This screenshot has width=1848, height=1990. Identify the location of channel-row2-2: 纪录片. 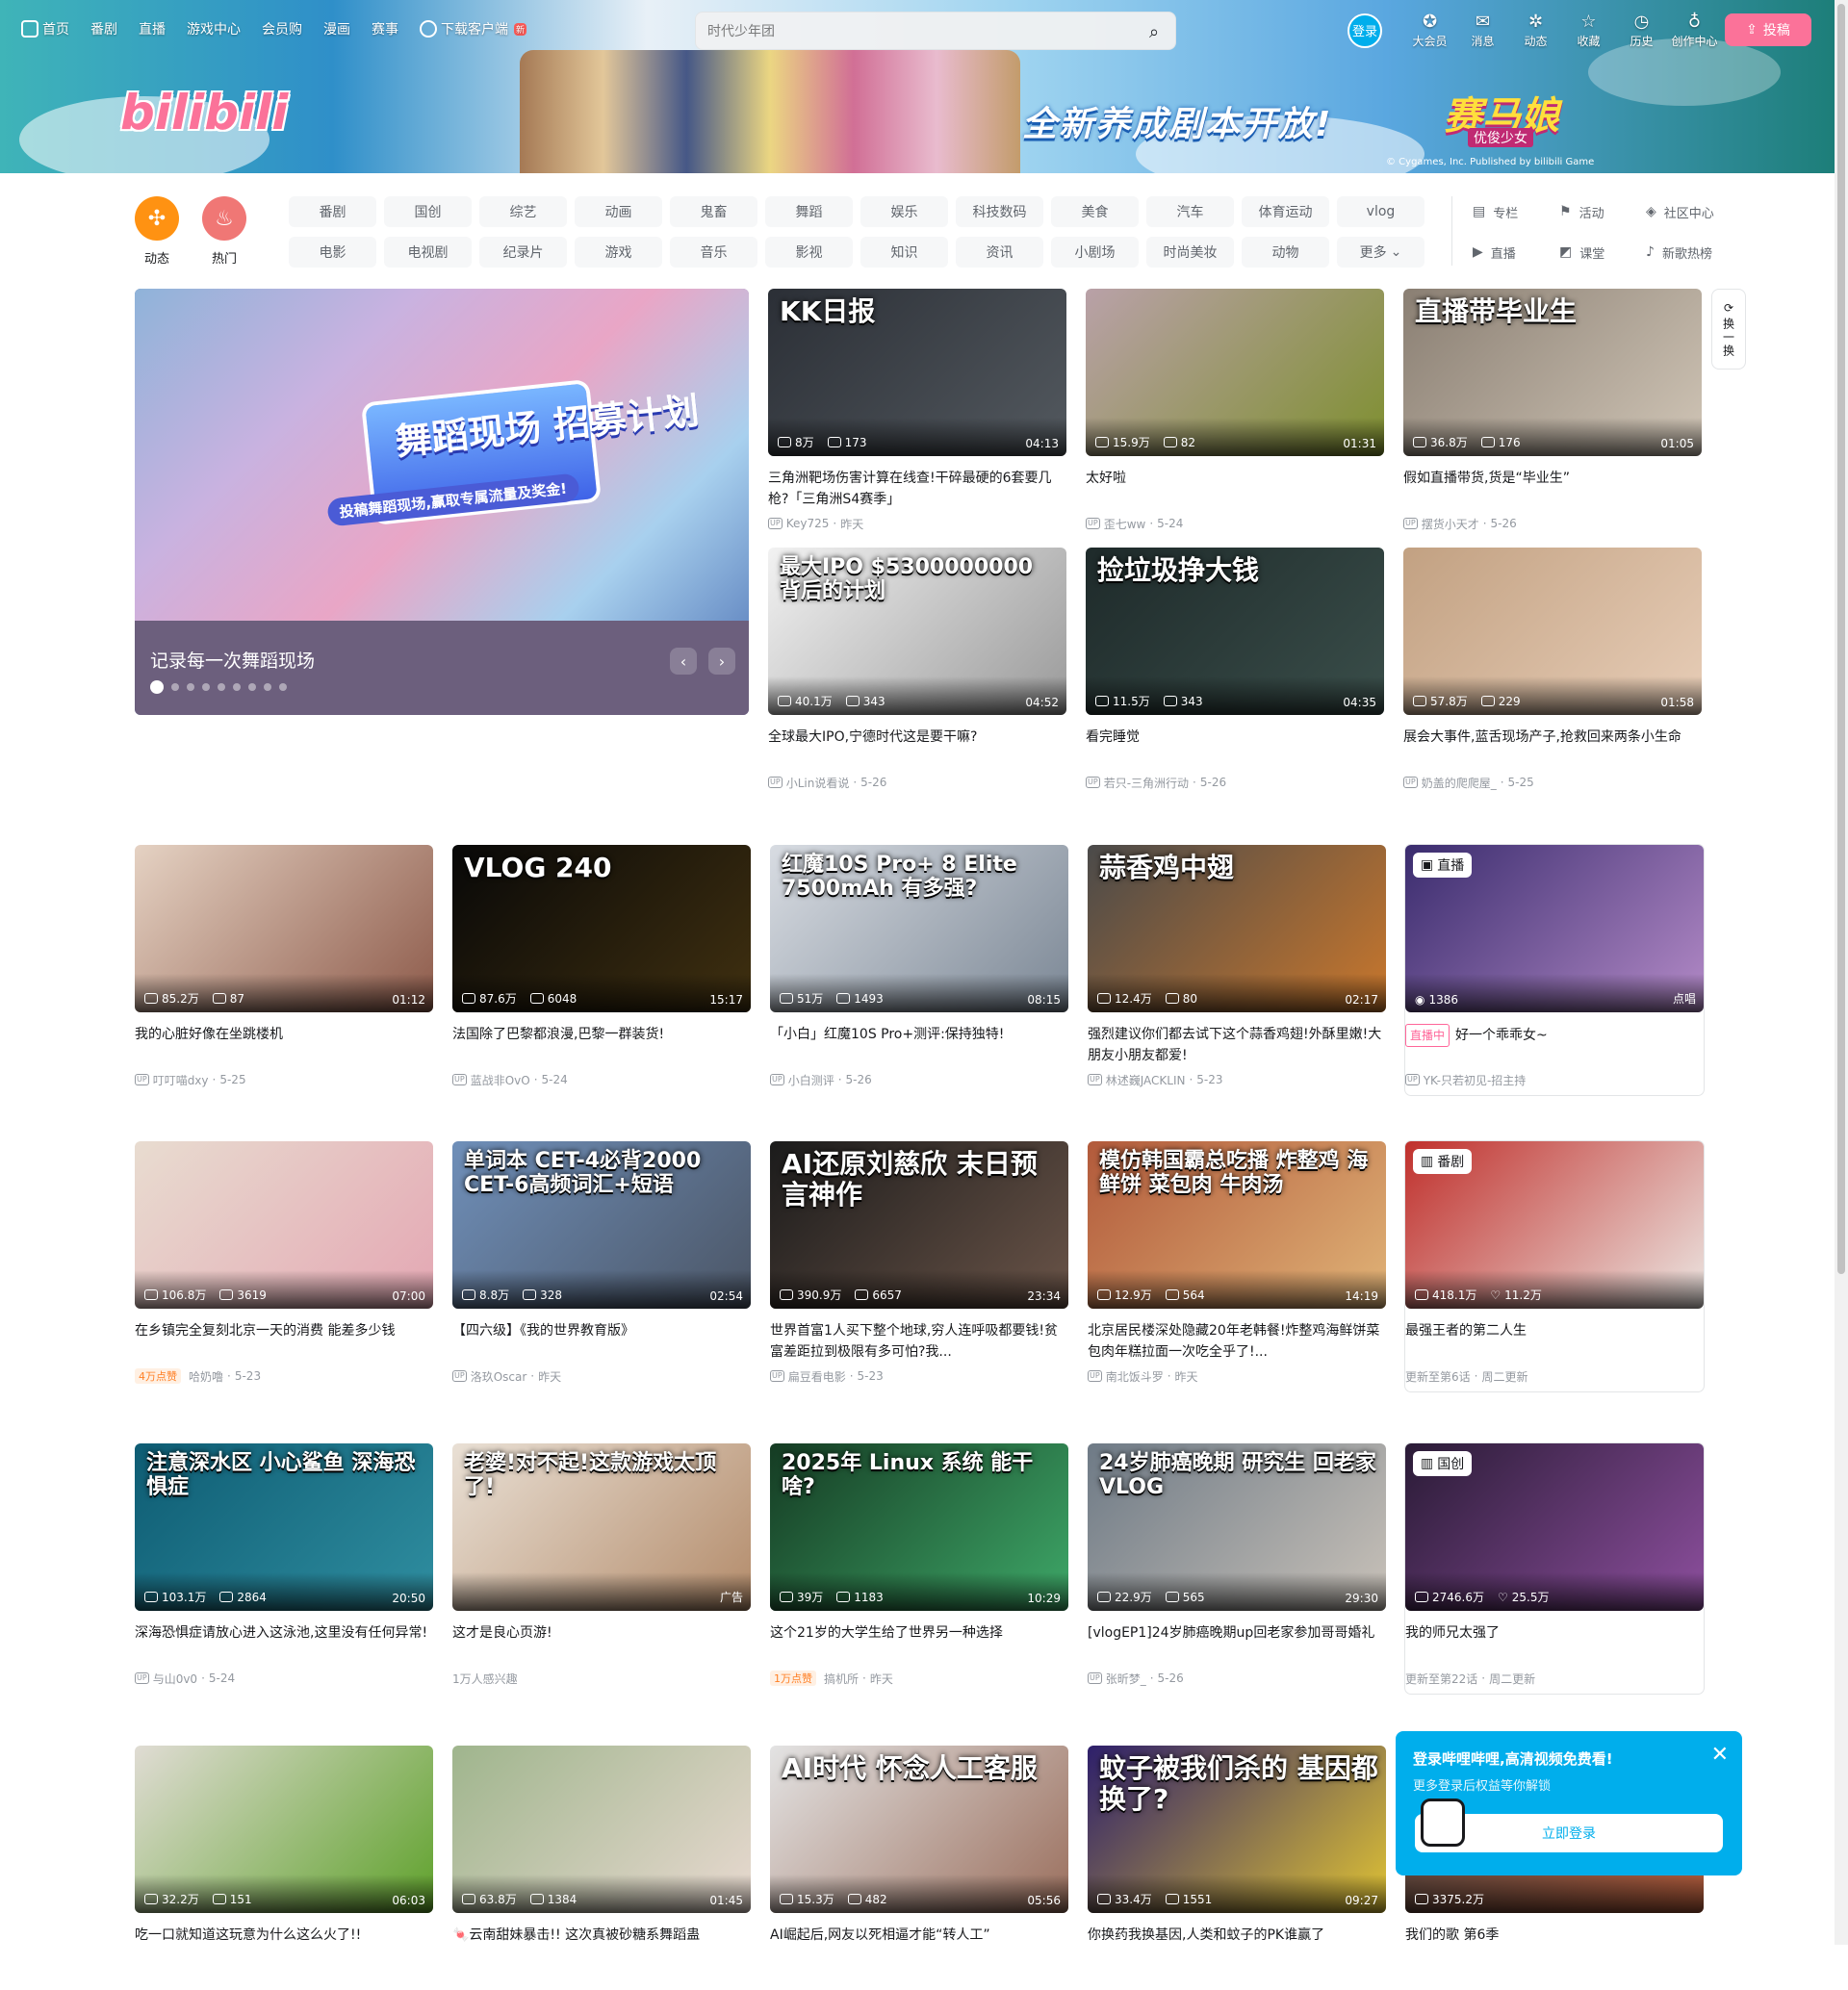
(523, 252).